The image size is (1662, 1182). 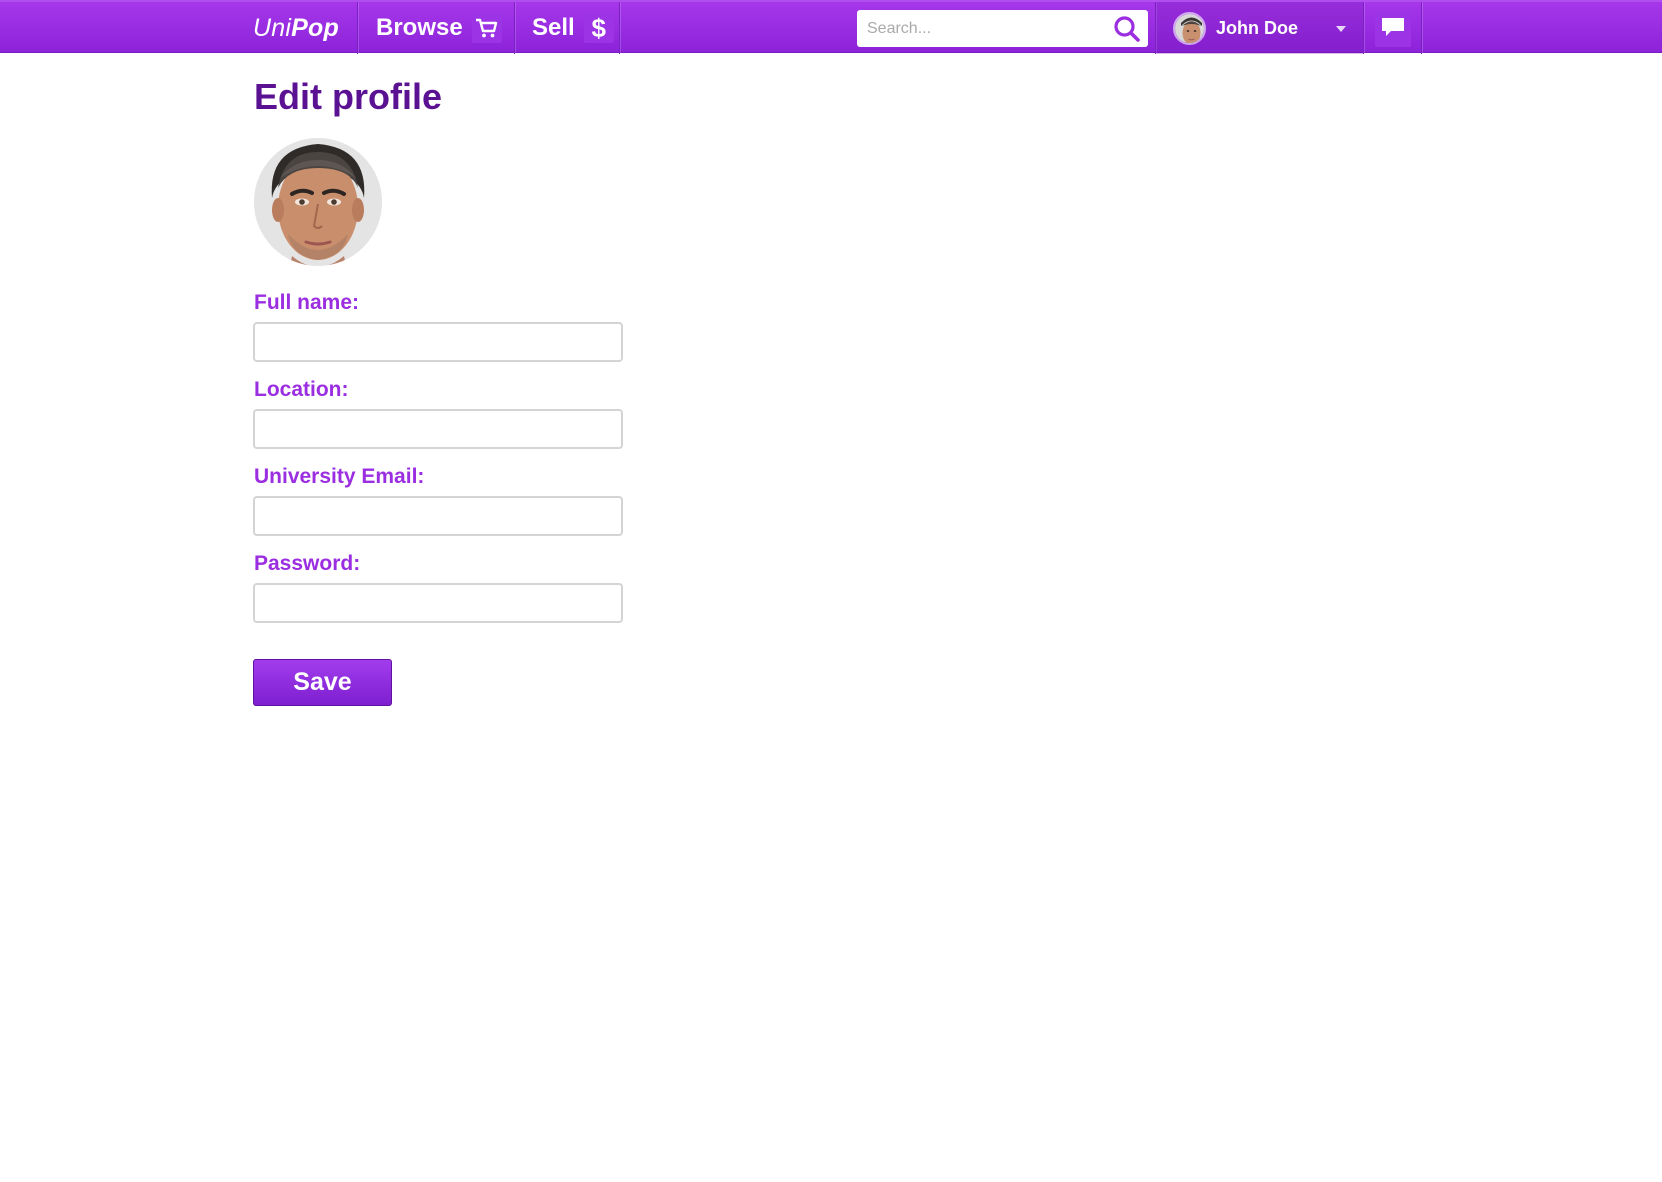 I want to click on avatar, so click(x=1189, y=28).